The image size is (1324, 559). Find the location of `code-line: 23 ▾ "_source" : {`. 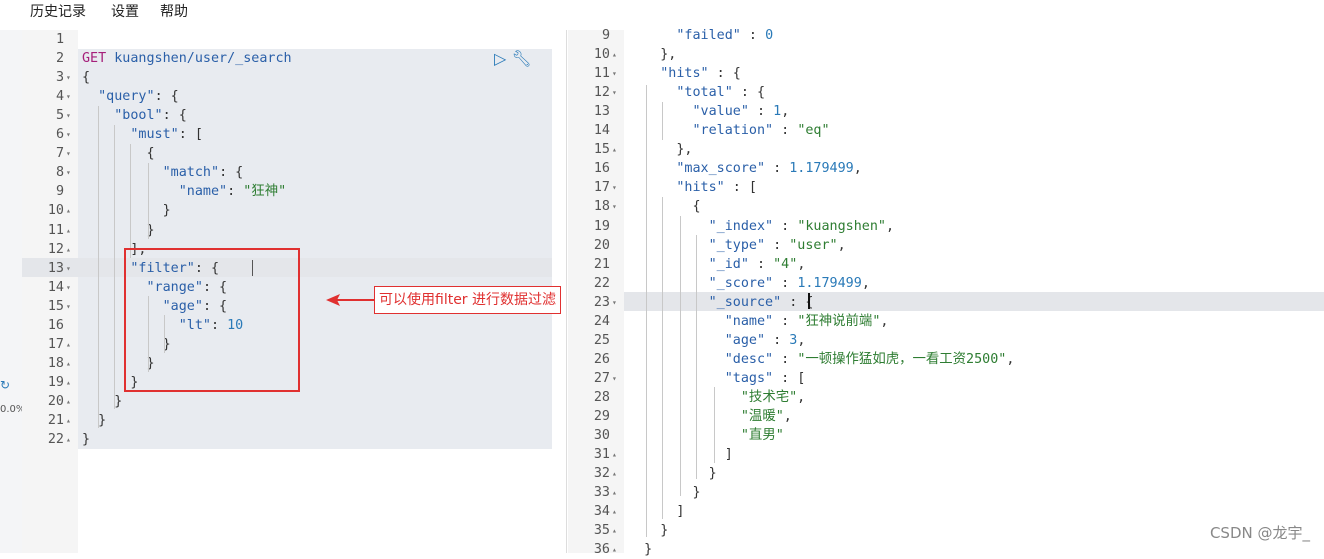

code-line: 23 ▾ "_source" : { is located at coordinates (946, 302).